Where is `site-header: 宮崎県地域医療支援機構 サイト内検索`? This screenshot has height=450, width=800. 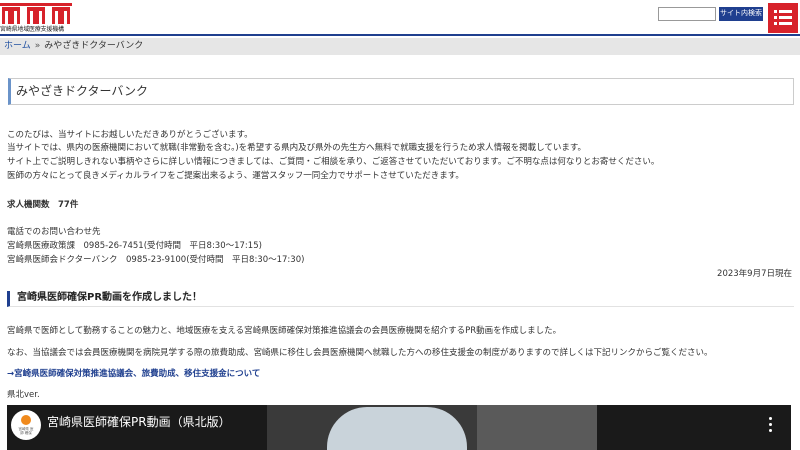 site-header: 宮崎県地域医療支援機構 サイト内検索 is located at coordinates (400, 18).